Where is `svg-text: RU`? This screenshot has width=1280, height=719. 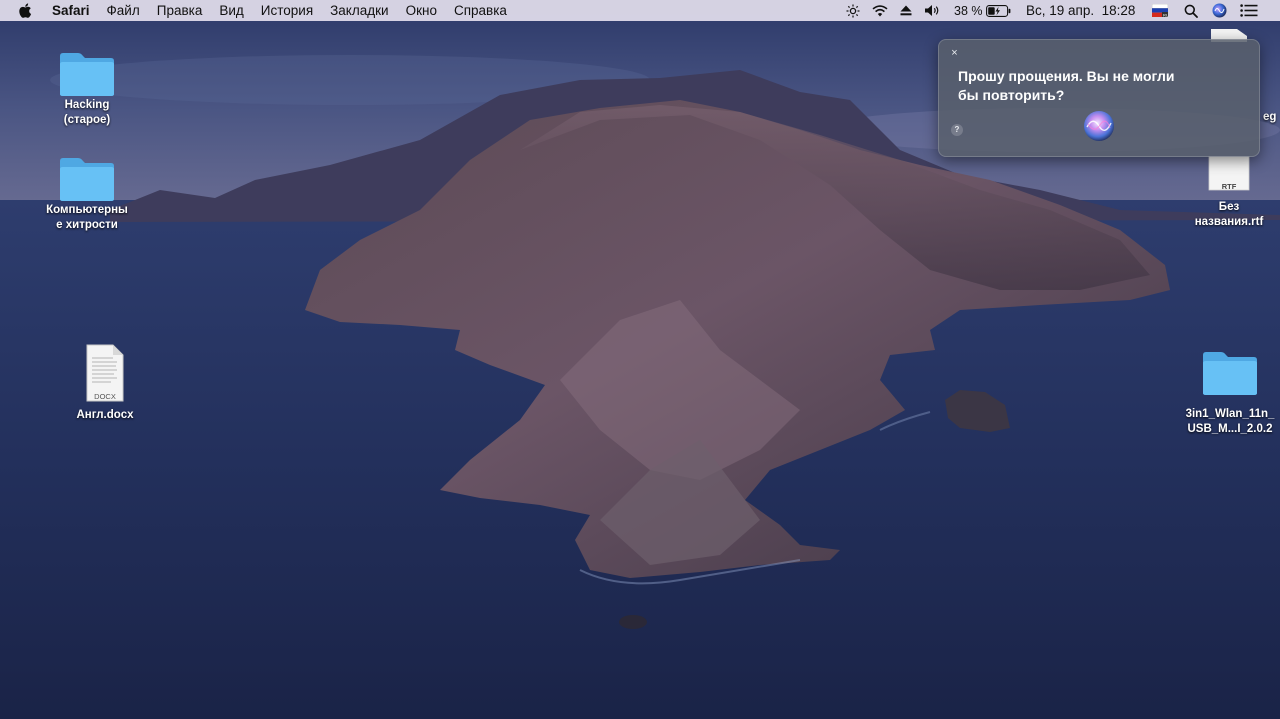 svg-text: RU is located at coordinates (1165, 14).